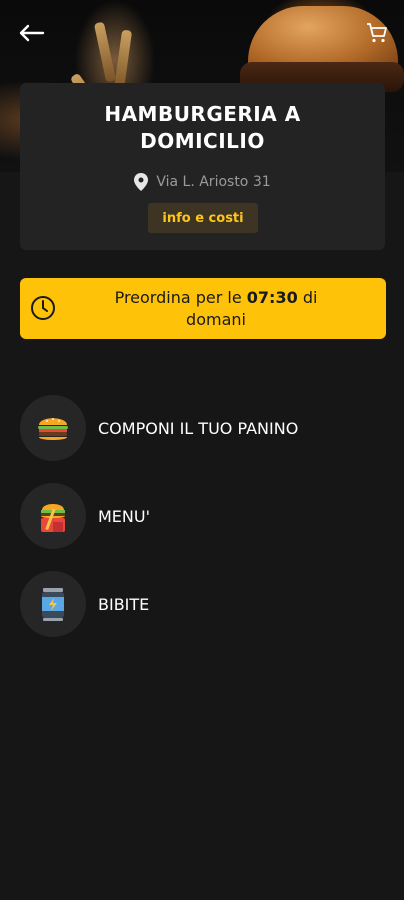 The width and height of the screenshot is (404, 900). Describe the element at coordinates (124, 516) in the screenshot. I see `category-label: MENU'` at that location.